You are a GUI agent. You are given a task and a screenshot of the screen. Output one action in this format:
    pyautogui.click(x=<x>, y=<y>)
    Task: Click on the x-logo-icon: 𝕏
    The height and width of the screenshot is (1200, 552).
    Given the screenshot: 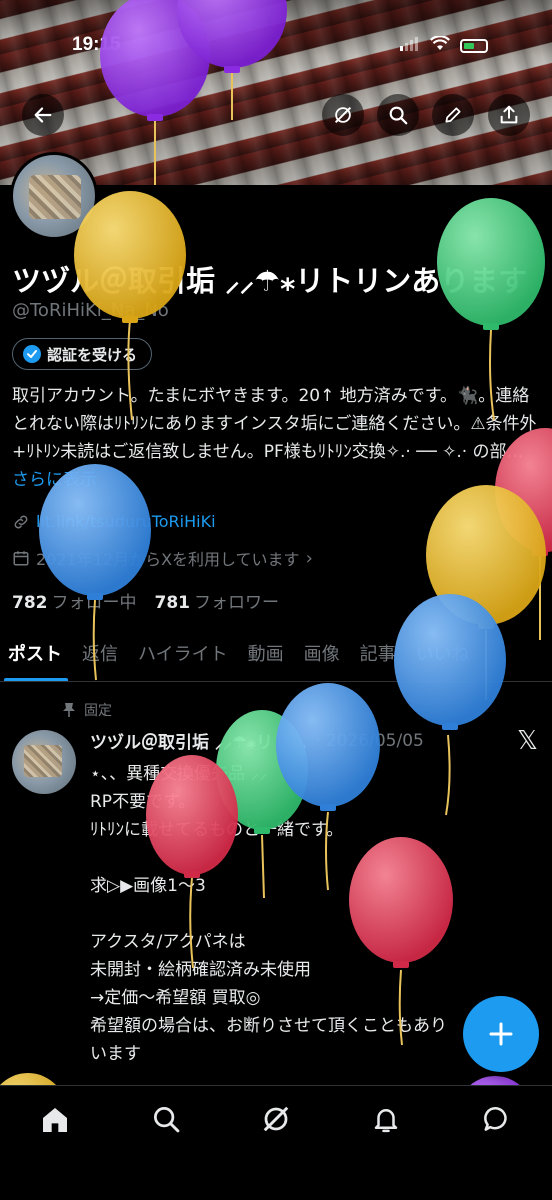 What is the action you would take?
    pyautogui.click(x=527, y=741)
    